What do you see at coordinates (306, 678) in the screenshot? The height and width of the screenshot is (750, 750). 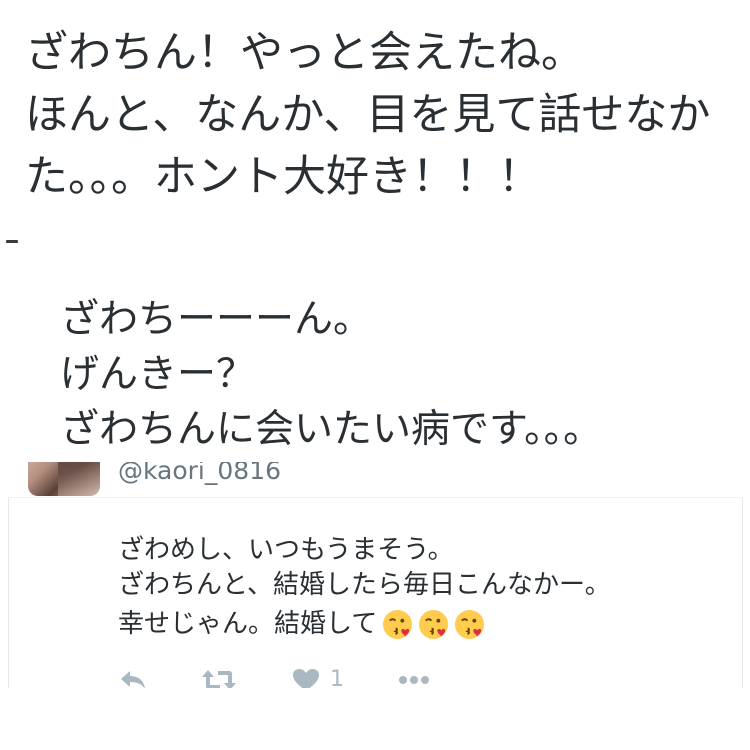 I see `heart-icon` at bounding box center [306, 678].